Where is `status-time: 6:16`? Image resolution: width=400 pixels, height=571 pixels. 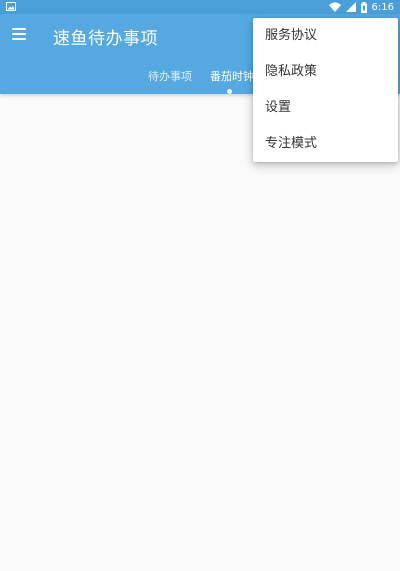 status-time: 6:16 is located at coordinates (382, 7).